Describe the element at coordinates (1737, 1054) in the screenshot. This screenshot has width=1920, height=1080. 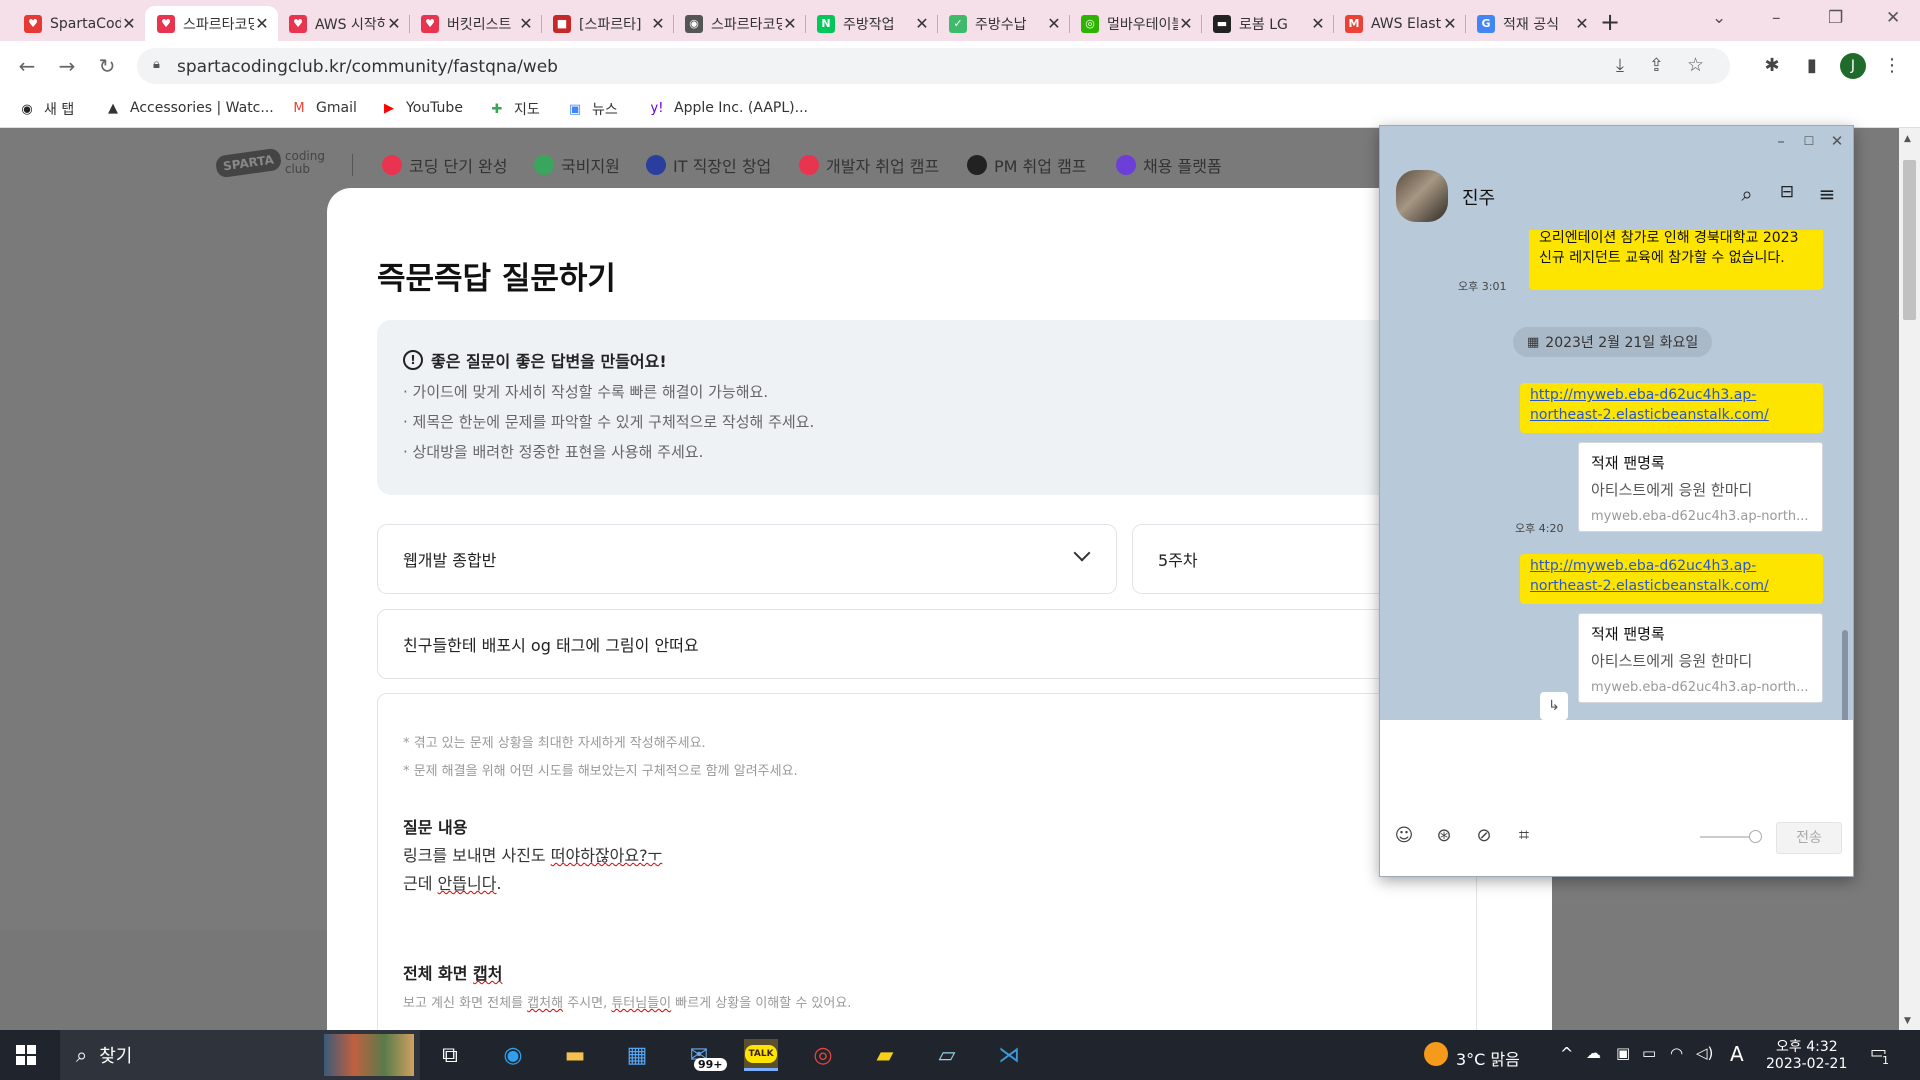
I see `ime-indicator: A` at that location.